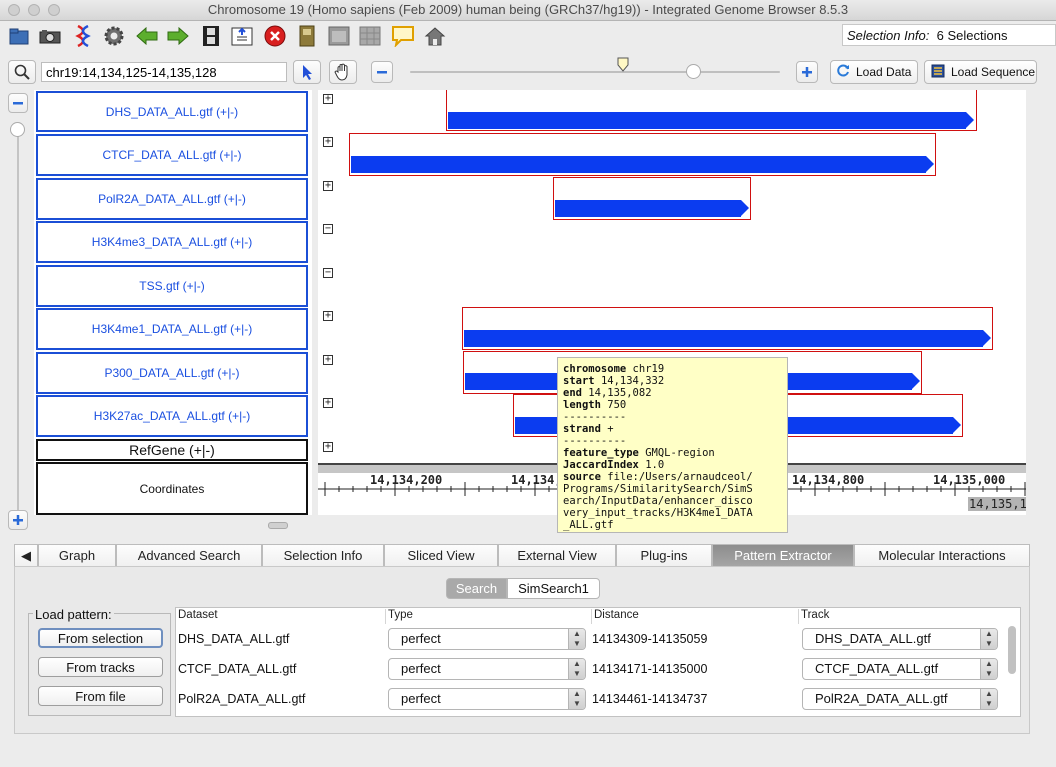  I want to click on track-label-refgene: RefGene (+|-), so click(172, 450).